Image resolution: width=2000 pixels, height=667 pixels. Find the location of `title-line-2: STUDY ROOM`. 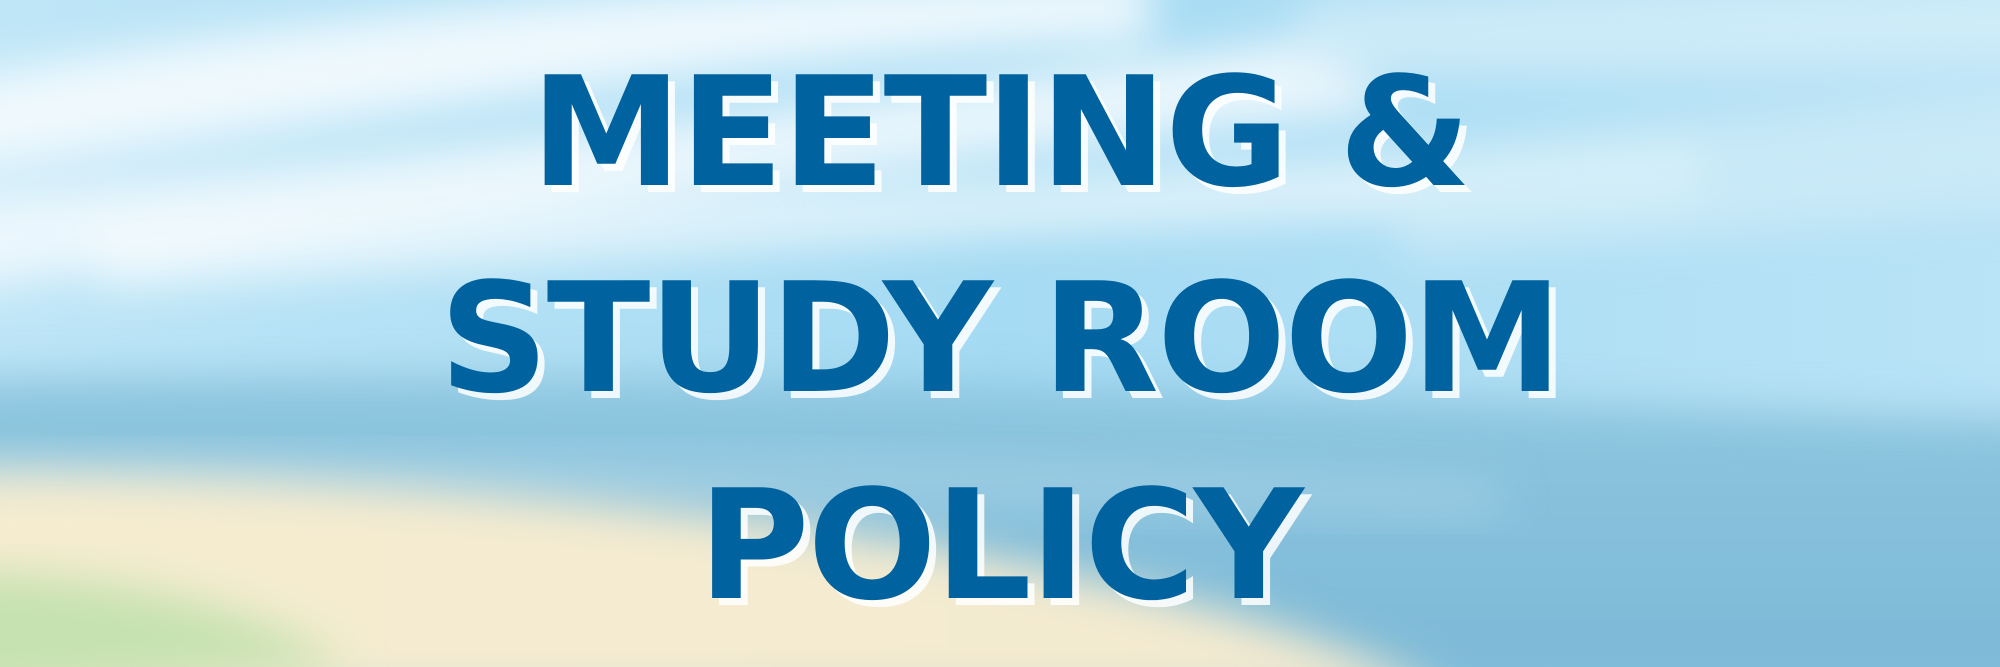

title-line-2: STUDY ROOM is located at coordinates (1000, 338).